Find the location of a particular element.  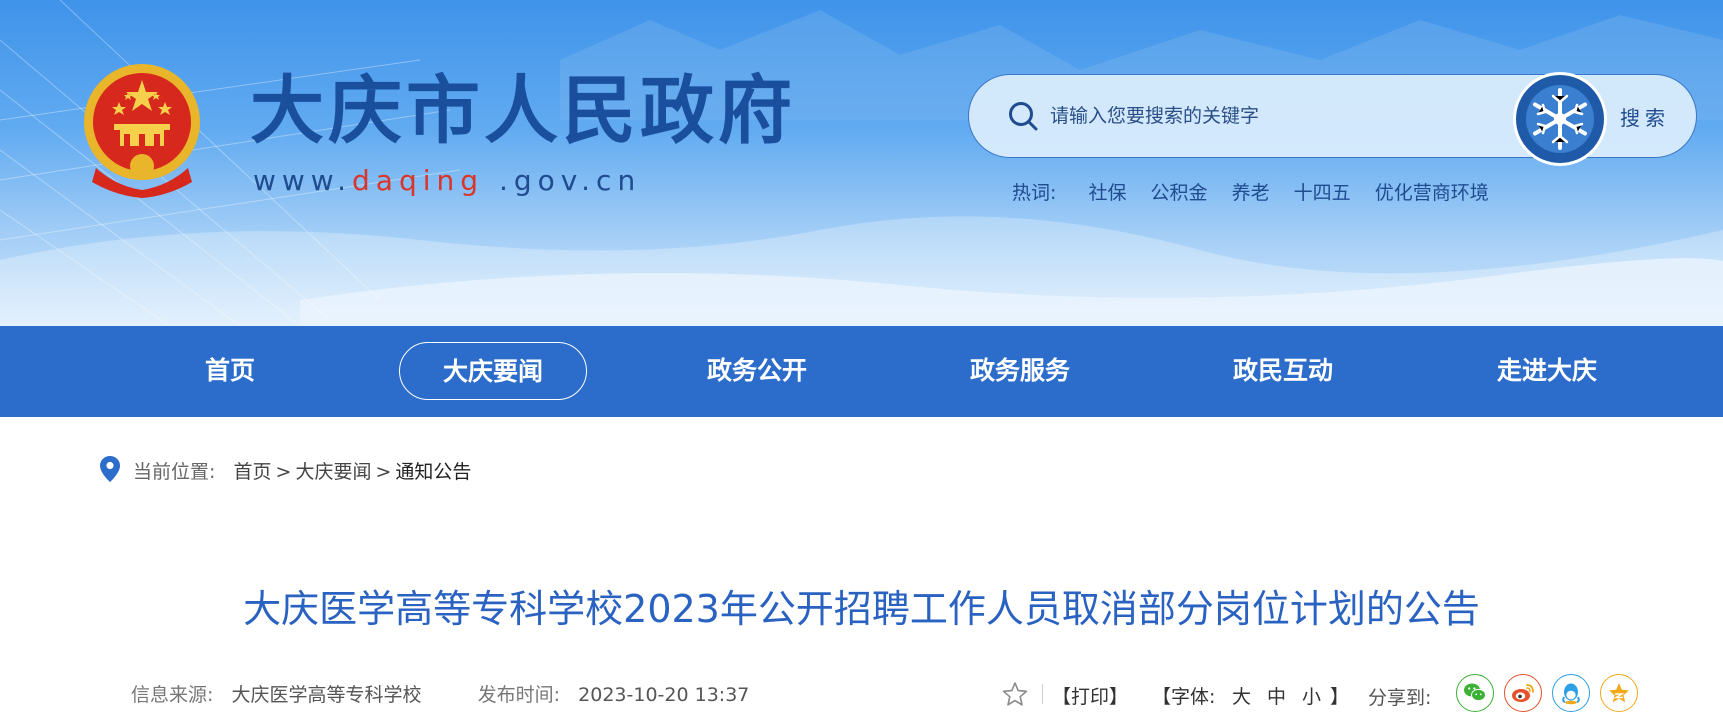

hot-words: 热词: 社保 公积金 养老 十四五 优化营商环境 is located at coordinates (1259, 191).